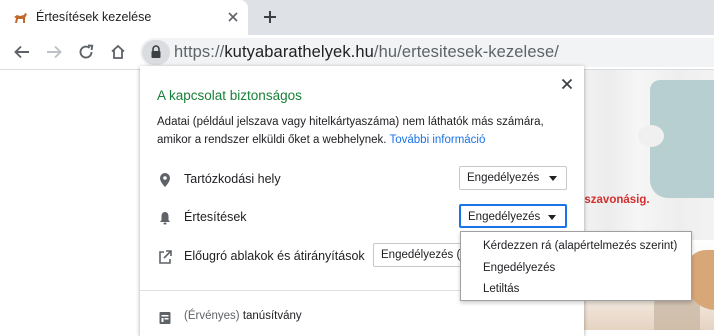  Describe the element at coordinates (165, 318) in the screenshot. I see `certificate-icon` at that location.